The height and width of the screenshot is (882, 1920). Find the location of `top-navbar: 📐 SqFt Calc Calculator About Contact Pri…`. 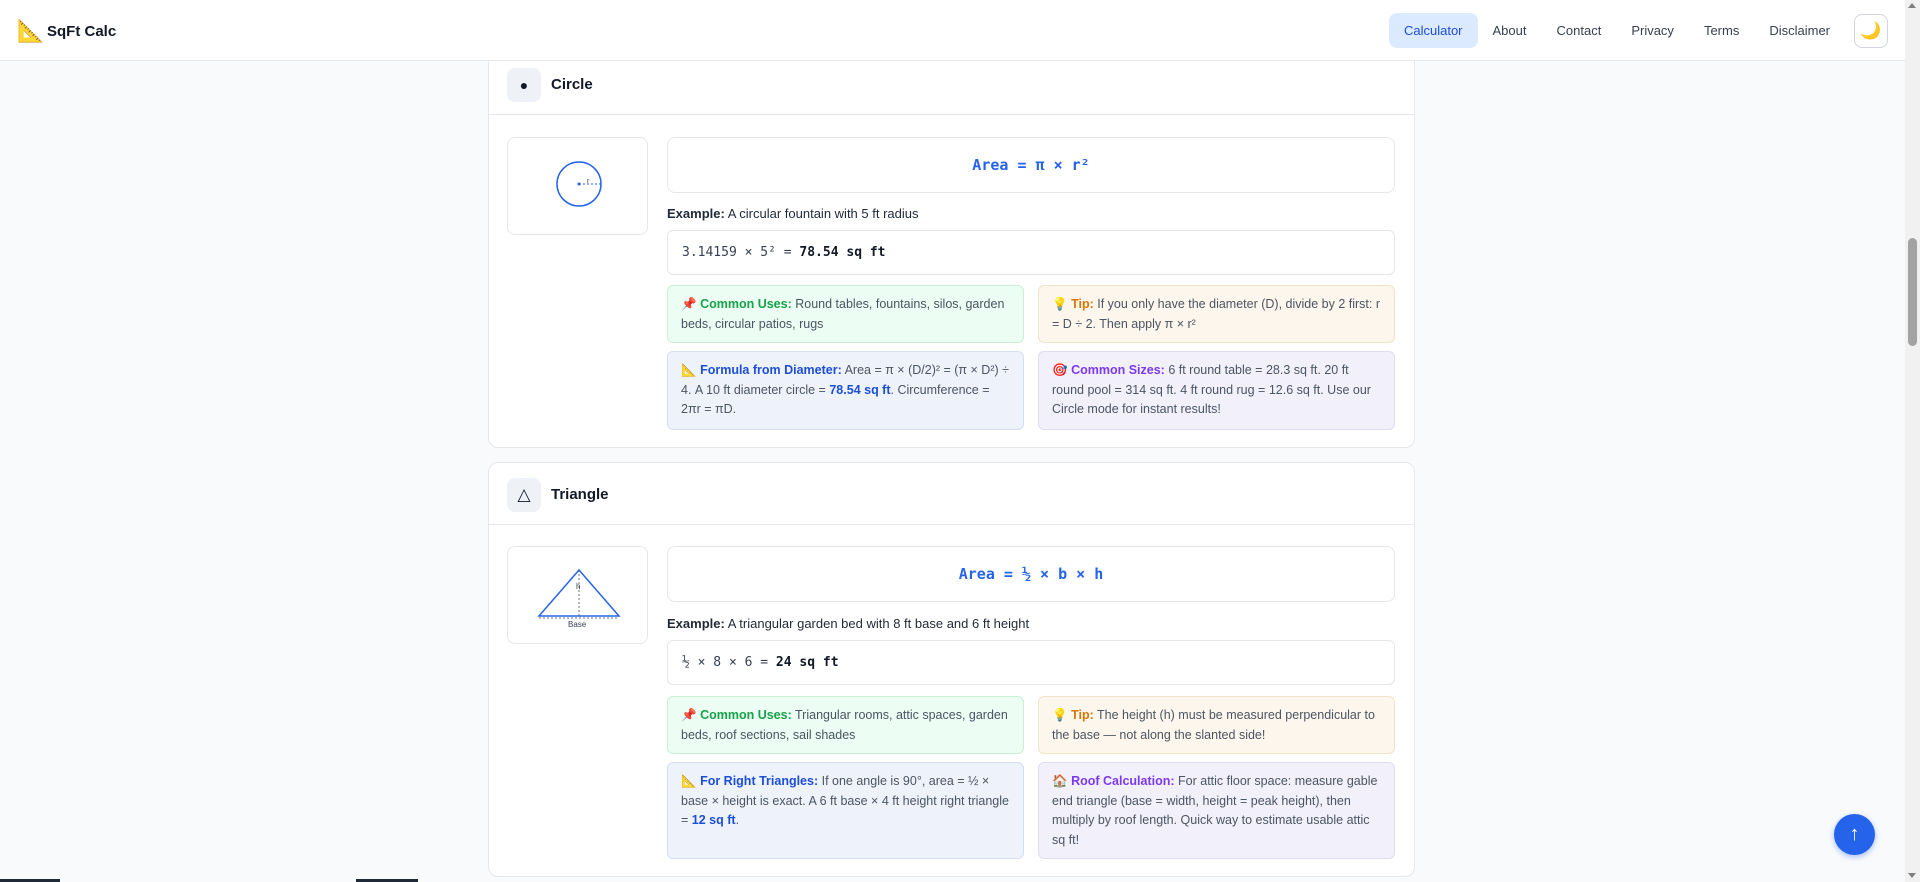

top-navbar: 📐 SqFt Calc Calculator About Contact Pri… is located at coordinates (952, 30).